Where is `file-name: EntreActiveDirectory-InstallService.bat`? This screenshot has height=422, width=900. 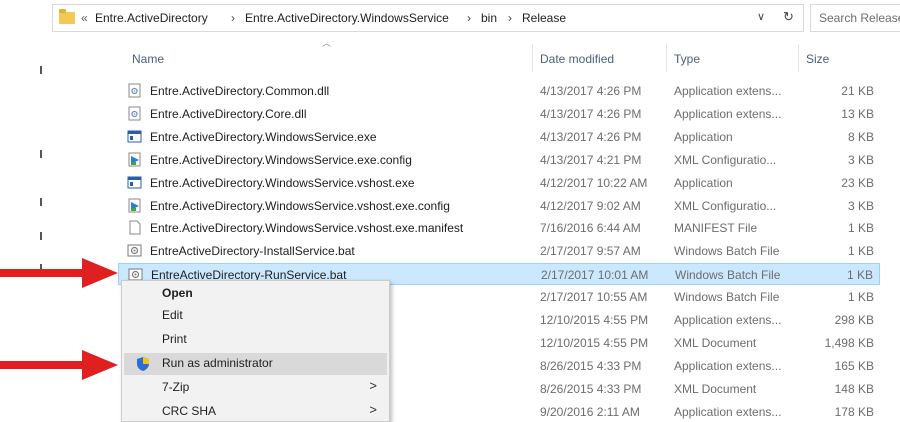 file-name: EntreActiveDirectory-InstallService.bat is located at coordinates (252, 251).